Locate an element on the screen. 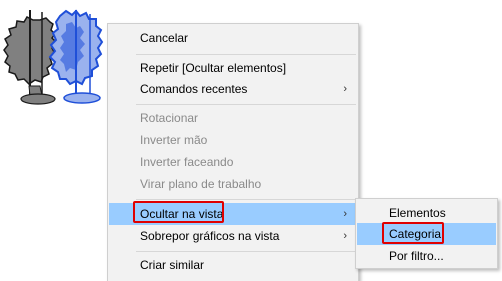 Image resolution: width=502 pixels, height=281 pixels. menu-item-flip-workplane: Virar plano de trabalho is located at coordinates (233, 184).